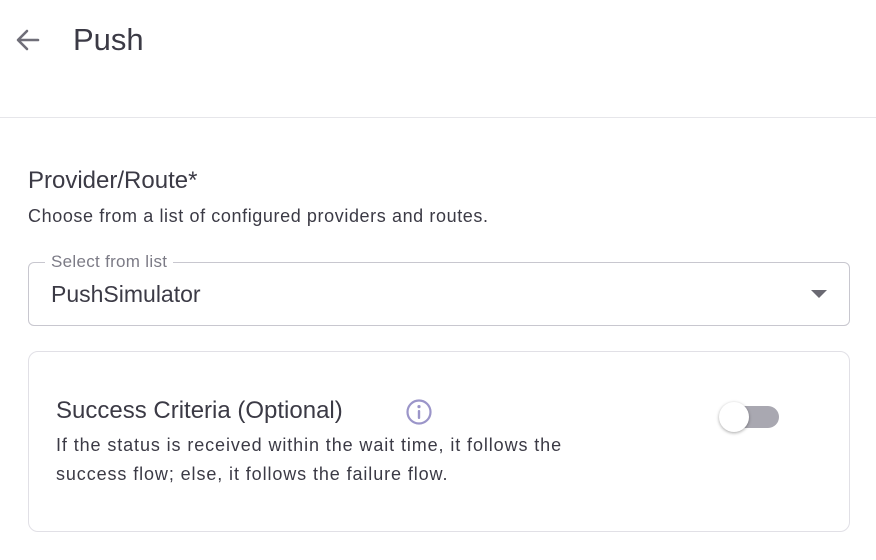  I want to click on back-button, so click(28, 40).